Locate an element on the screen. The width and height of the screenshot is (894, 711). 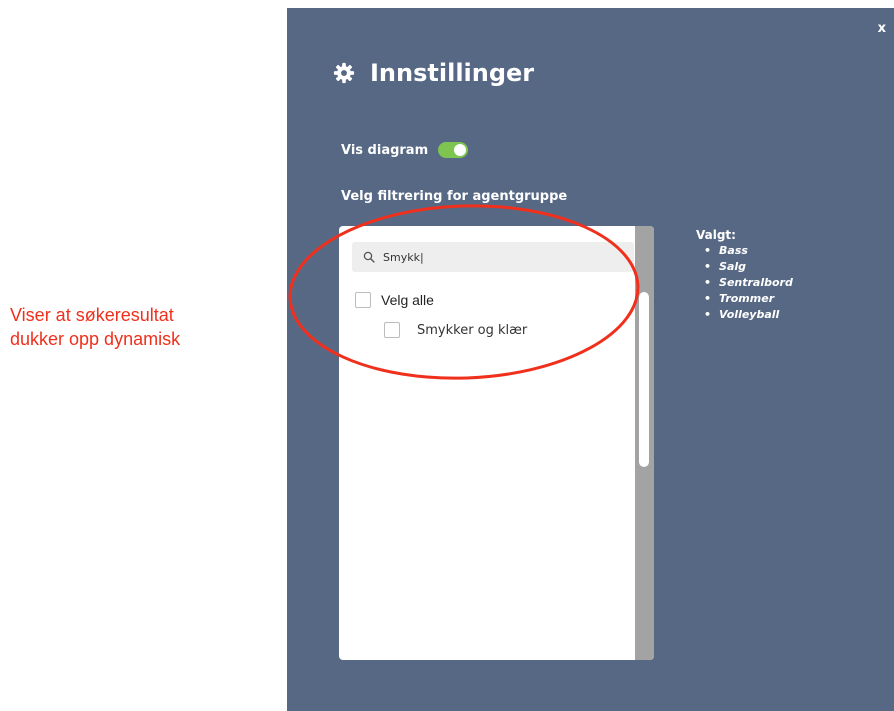
search-icon is located at coordinates (369, 257).